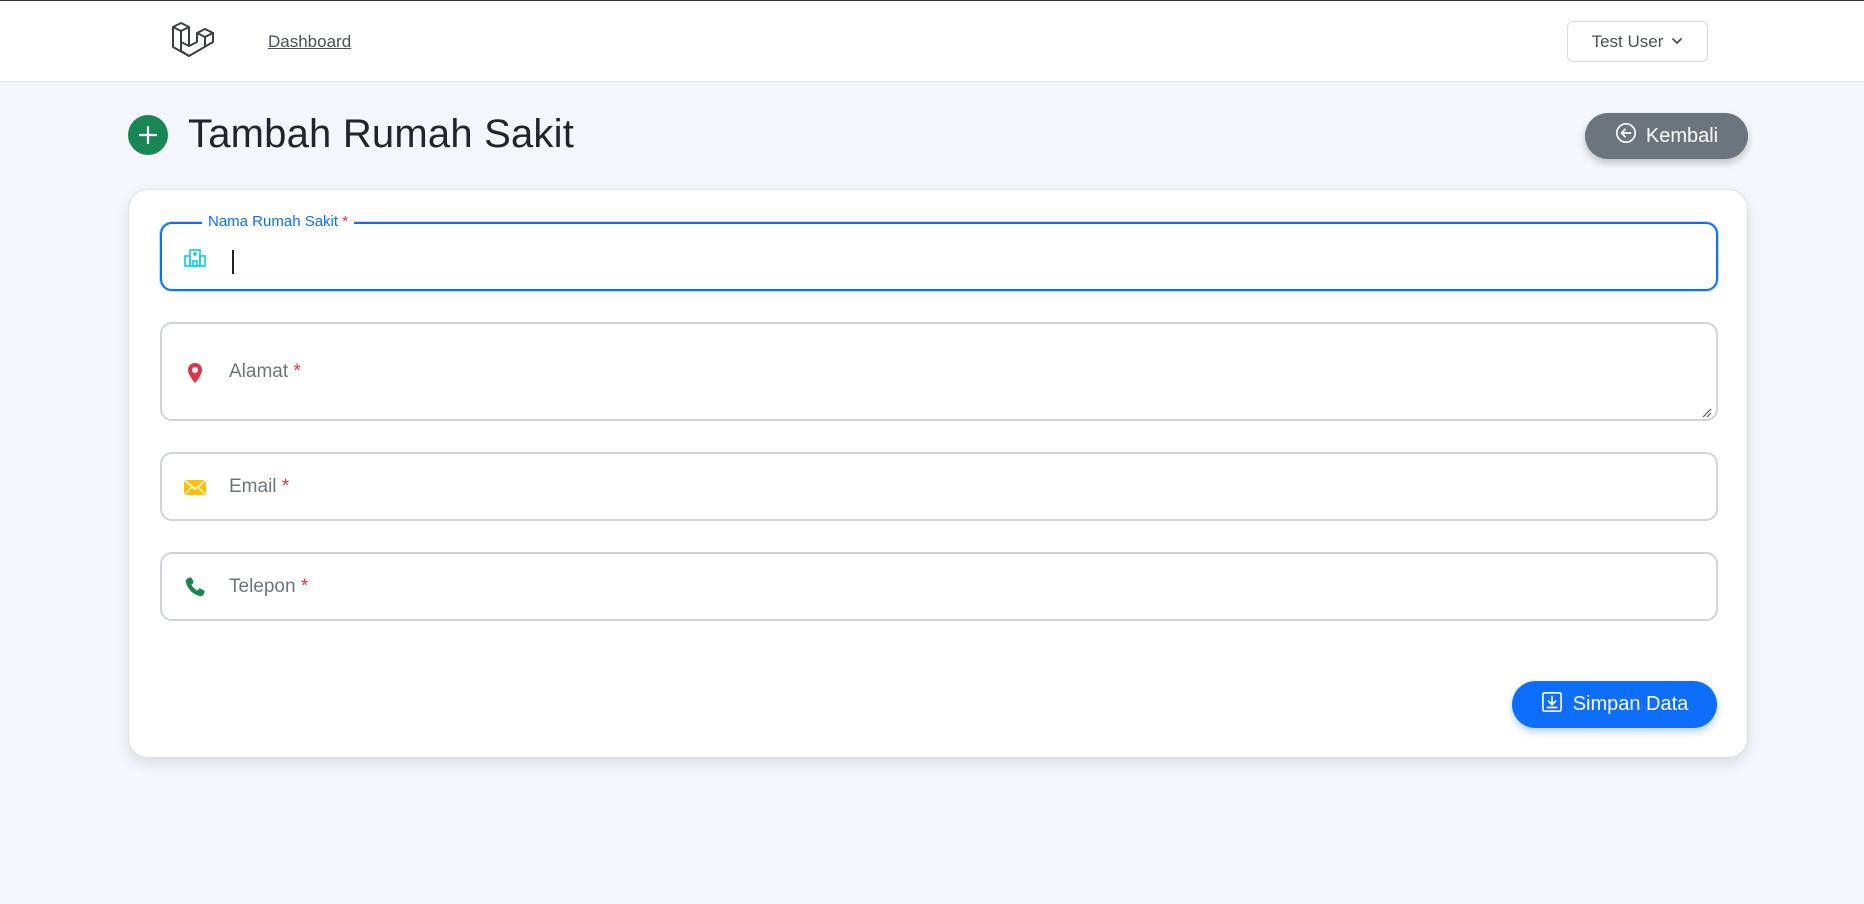 Image resolution: width=1864 pixels, height=904 pixels. Describe the element at coordinates (939, 252) in the screenshot. I see `hospital-name-field: Nama Rumah Sakit *` at that location.